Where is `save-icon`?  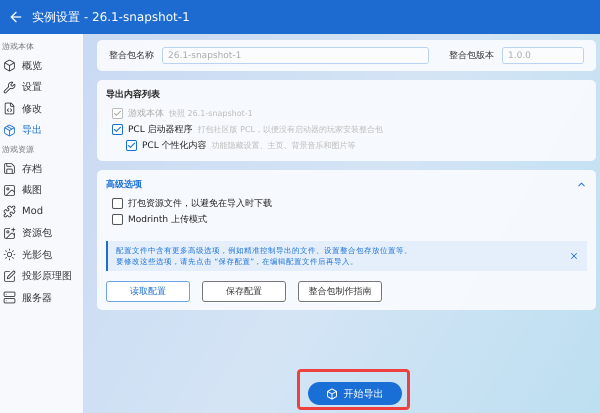 save-icon is located at coordinates (9, 169).